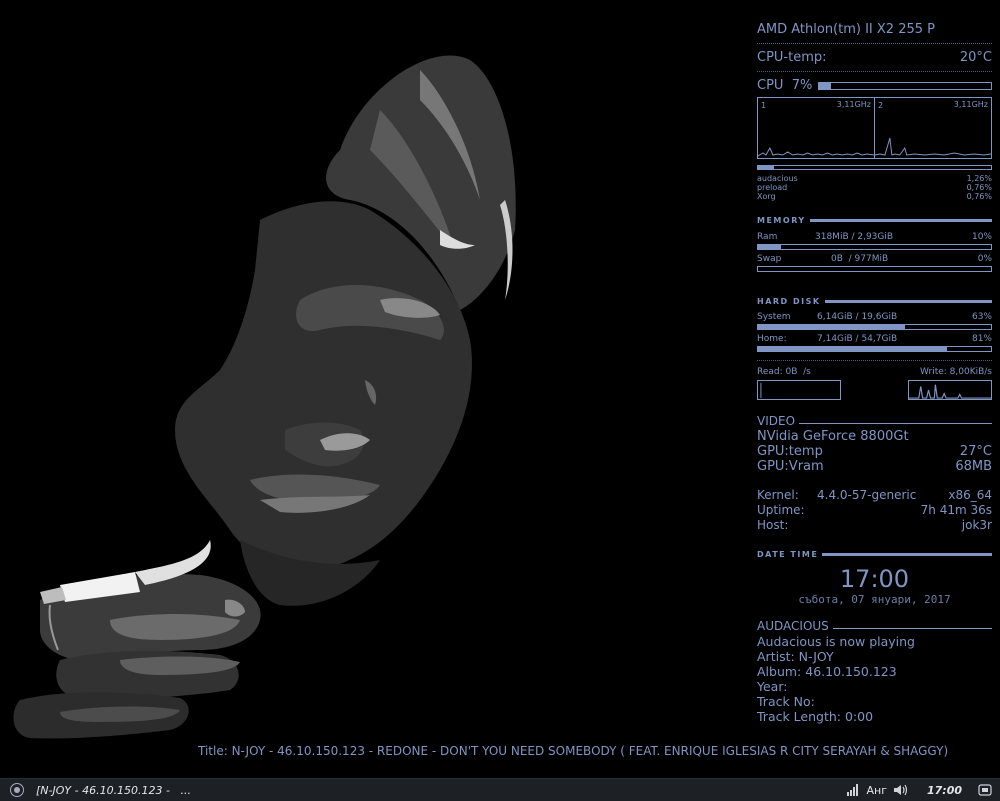  I want to click on home-disk-label: Home:, so click(772, 339).